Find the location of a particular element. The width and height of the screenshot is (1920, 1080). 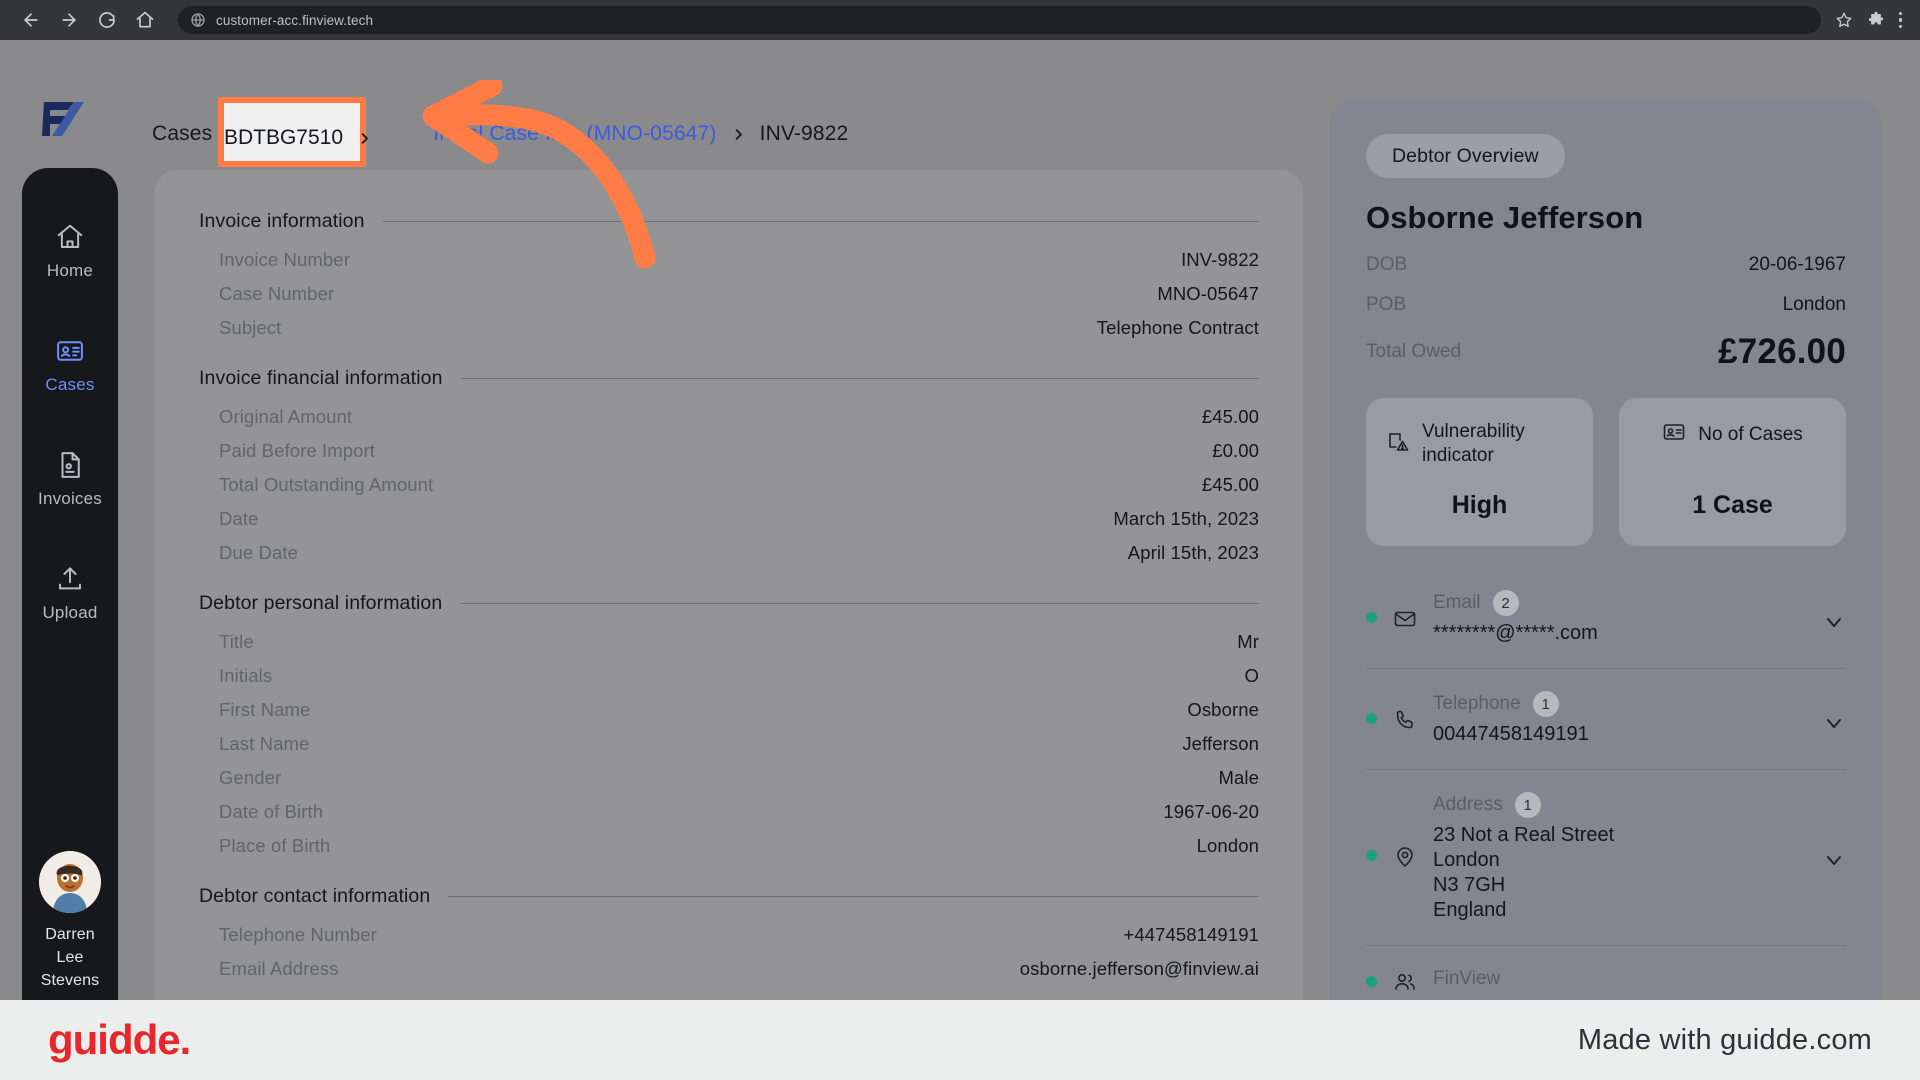

sidebar-item-label: Upload is located at coordinates (70, 612).